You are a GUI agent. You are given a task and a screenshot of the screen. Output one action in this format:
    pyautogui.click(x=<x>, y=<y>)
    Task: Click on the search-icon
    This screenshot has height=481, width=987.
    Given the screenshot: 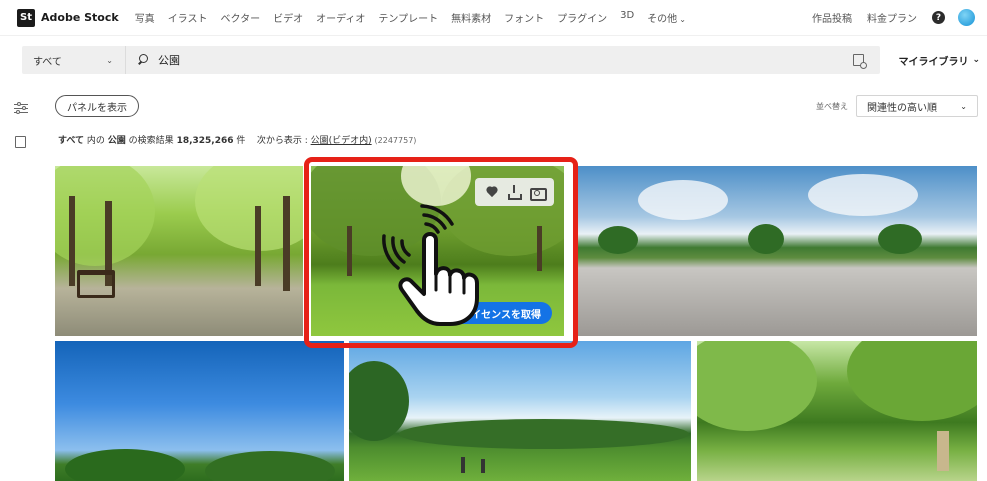 What is the action you would take?
    pyautogui.click(x=144, y=60)
    